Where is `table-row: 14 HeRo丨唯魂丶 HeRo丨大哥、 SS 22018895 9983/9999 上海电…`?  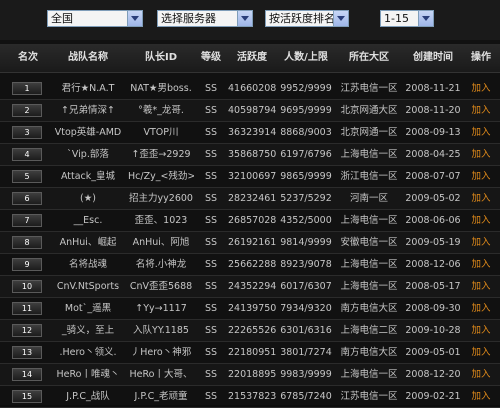
table-row: 14 HeRo丨唯魂丶 HeRo丨大哥、 SS 22018895 9983/9999 上海电… is located at coordinates (250, 375).